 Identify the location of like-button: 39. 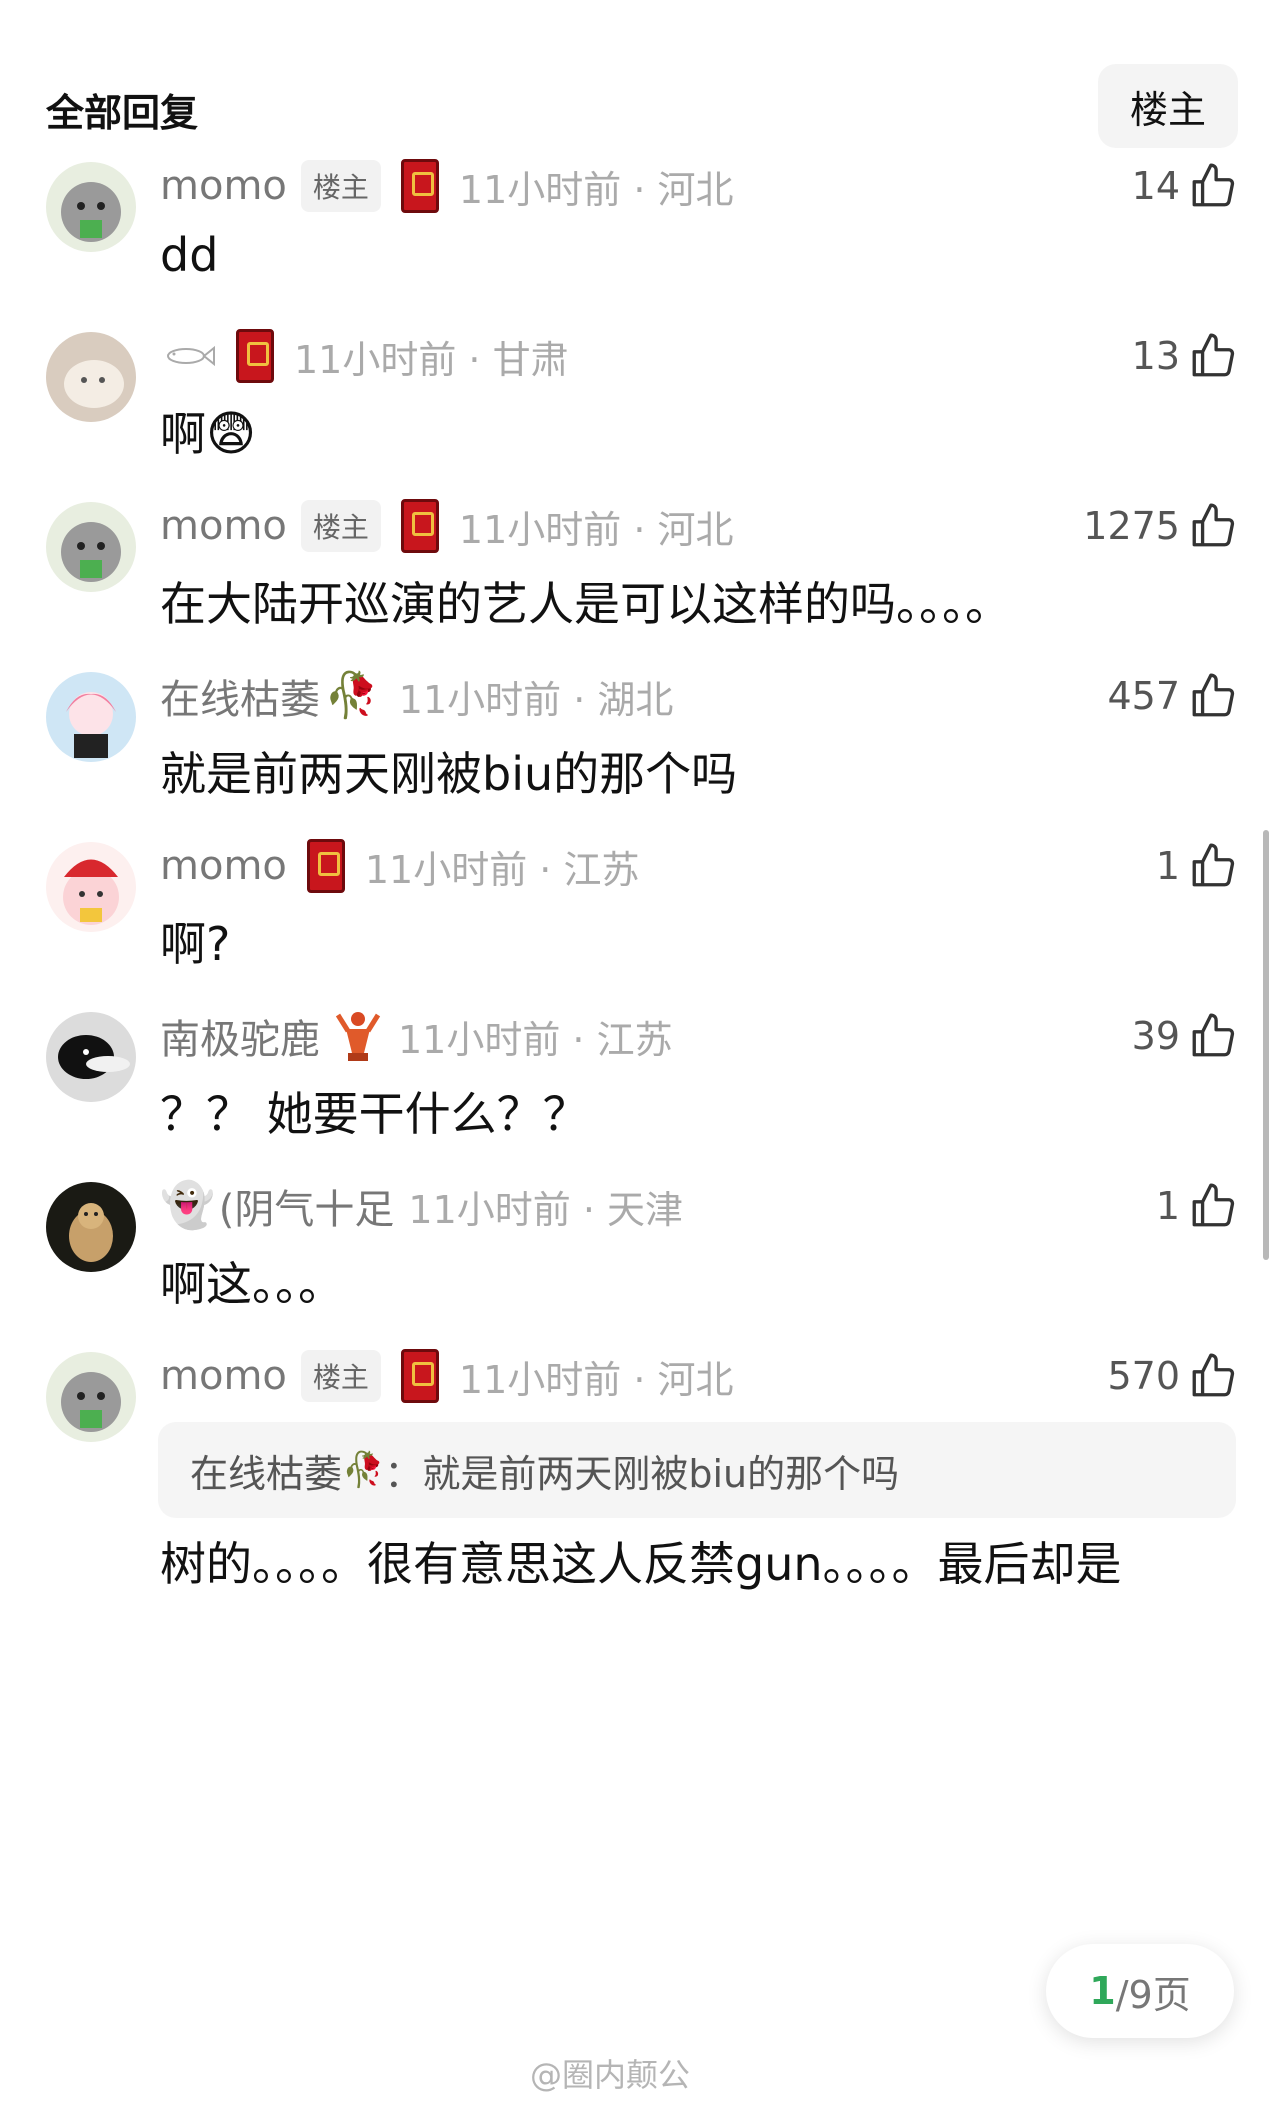
(1185, 1036).